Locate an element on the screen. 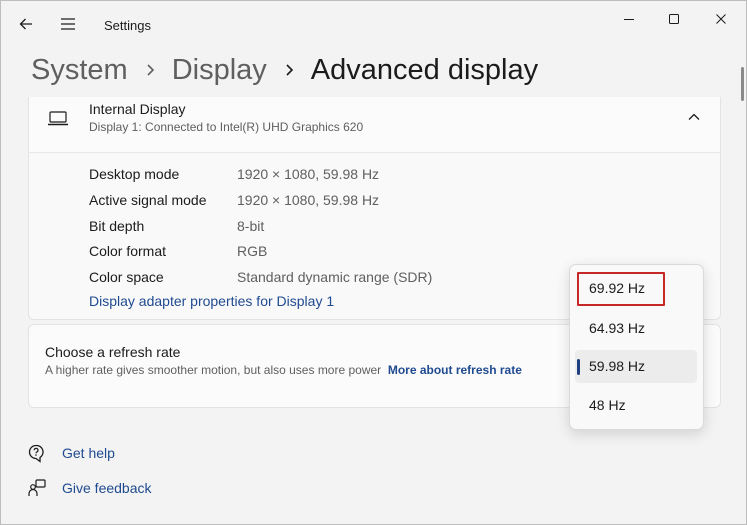 The height and width of the screenshot is (525, 747). back-arrow-icon is located at coordinates (25, 24).